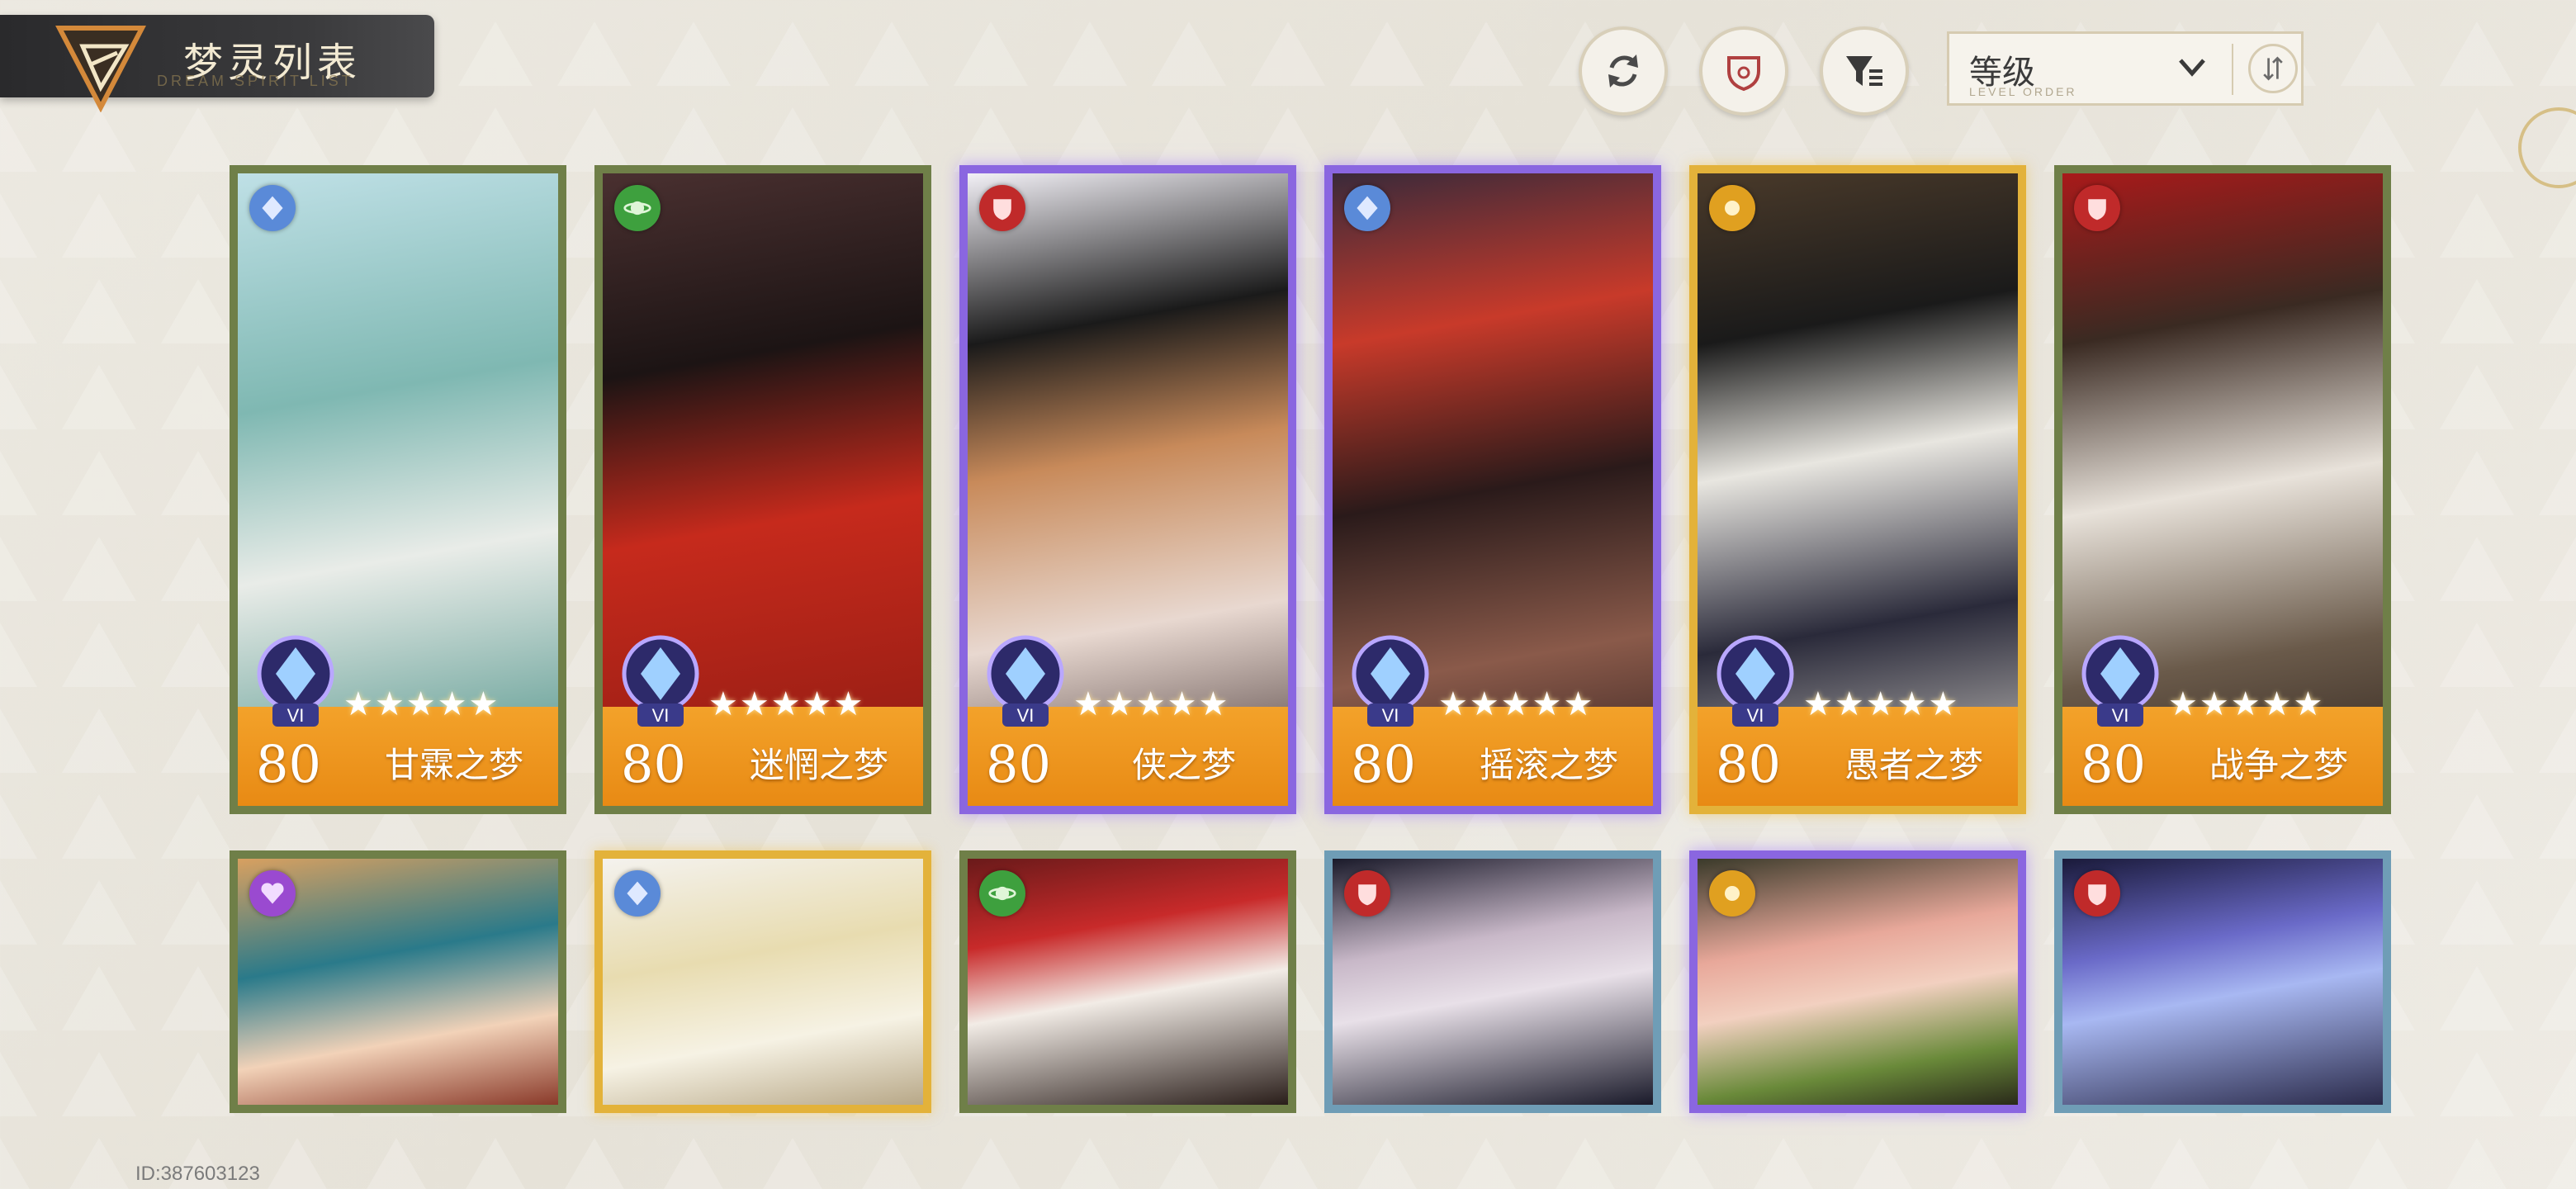 The height and width of the screenshot is (1189, 2576). I want to click on character-name: 摇滚之梦, so click(1548, 765).